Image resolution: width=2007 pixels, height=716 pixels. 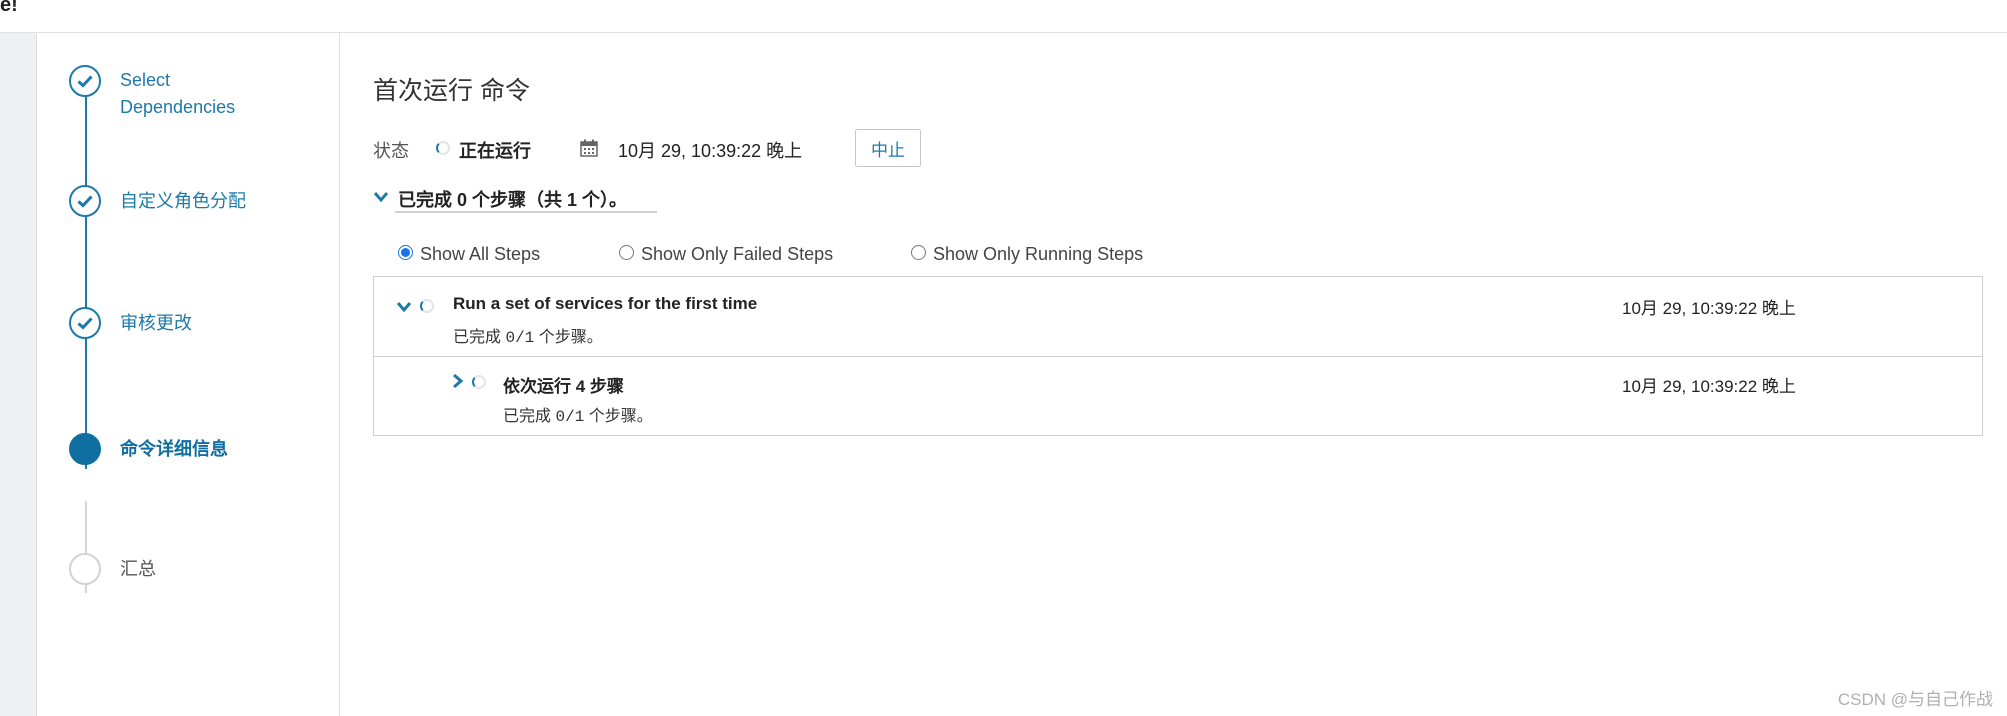 What do you see at coordinates (391, 151) in the screenshot?
I see `status-label: 状态` at bounding box center [391, 151].